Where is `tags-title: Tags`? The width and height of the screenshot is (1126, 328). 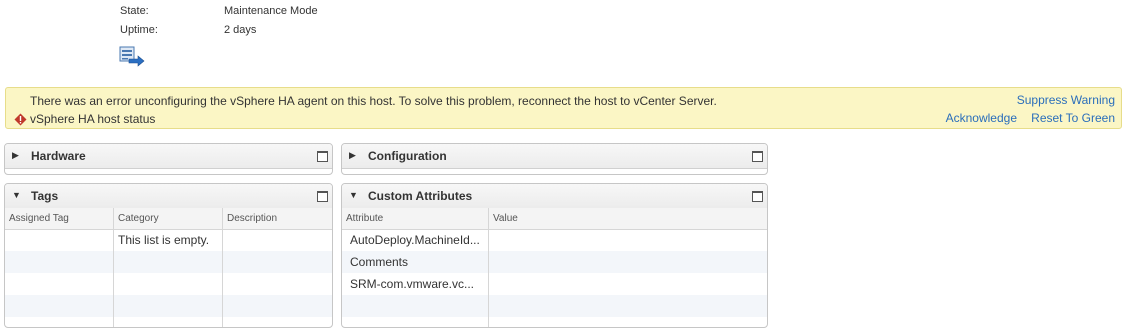
tags-title: Tags is located at coordinates (45, 196).